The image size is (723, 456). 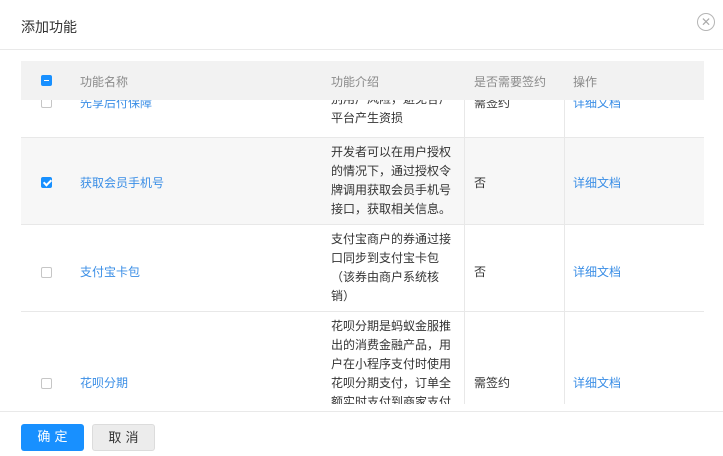 What do you see at coordinates (46, 80) in the screenshot?
I see `select-all-checkbox` at bounding box center [46, 80].